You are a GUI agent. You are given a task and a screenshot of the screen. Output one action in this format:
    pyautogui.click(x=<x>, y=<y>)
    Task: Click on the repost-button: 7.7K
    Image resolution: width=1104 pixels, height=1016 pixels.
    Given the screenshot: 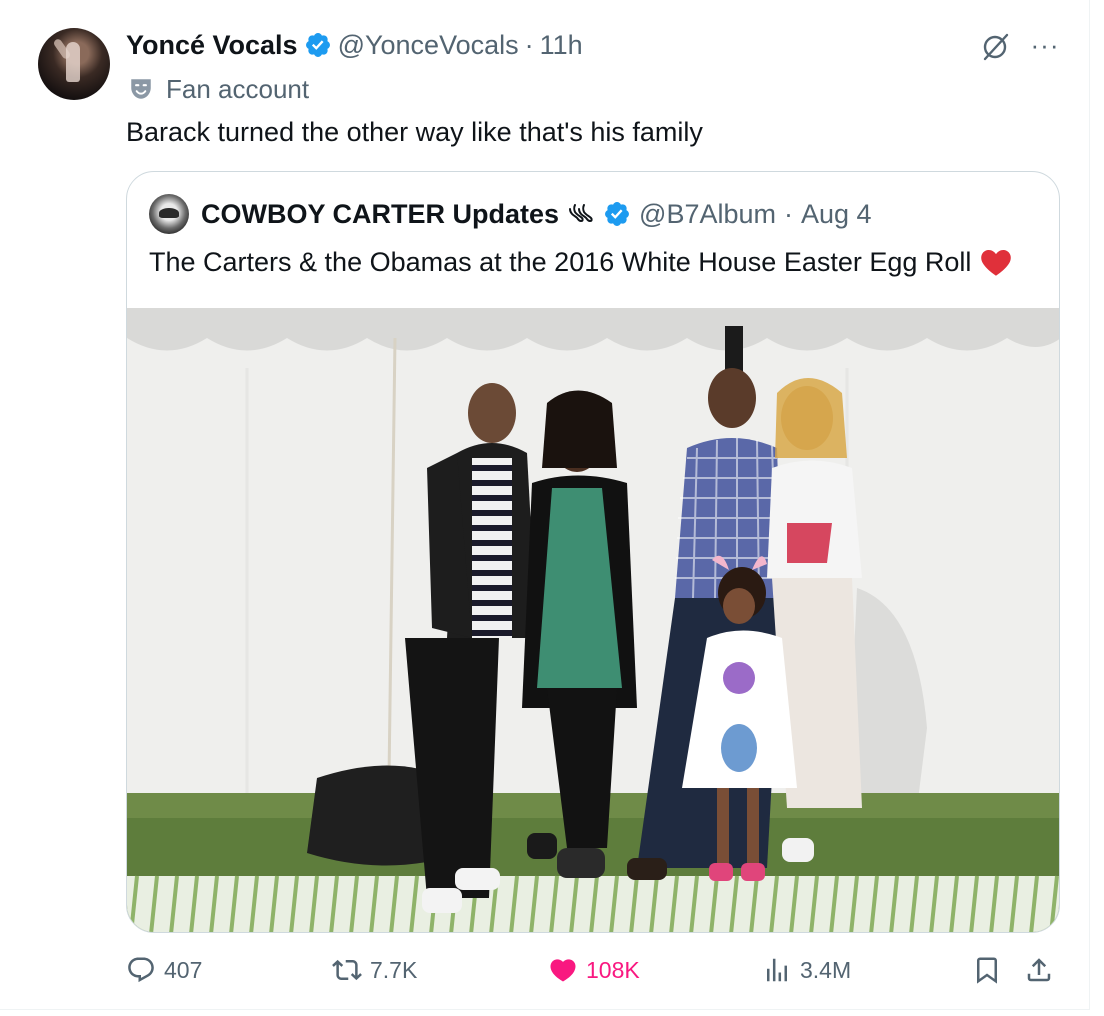 What is the action you would take?
    pyautogui.click(x=374, y=970)
    